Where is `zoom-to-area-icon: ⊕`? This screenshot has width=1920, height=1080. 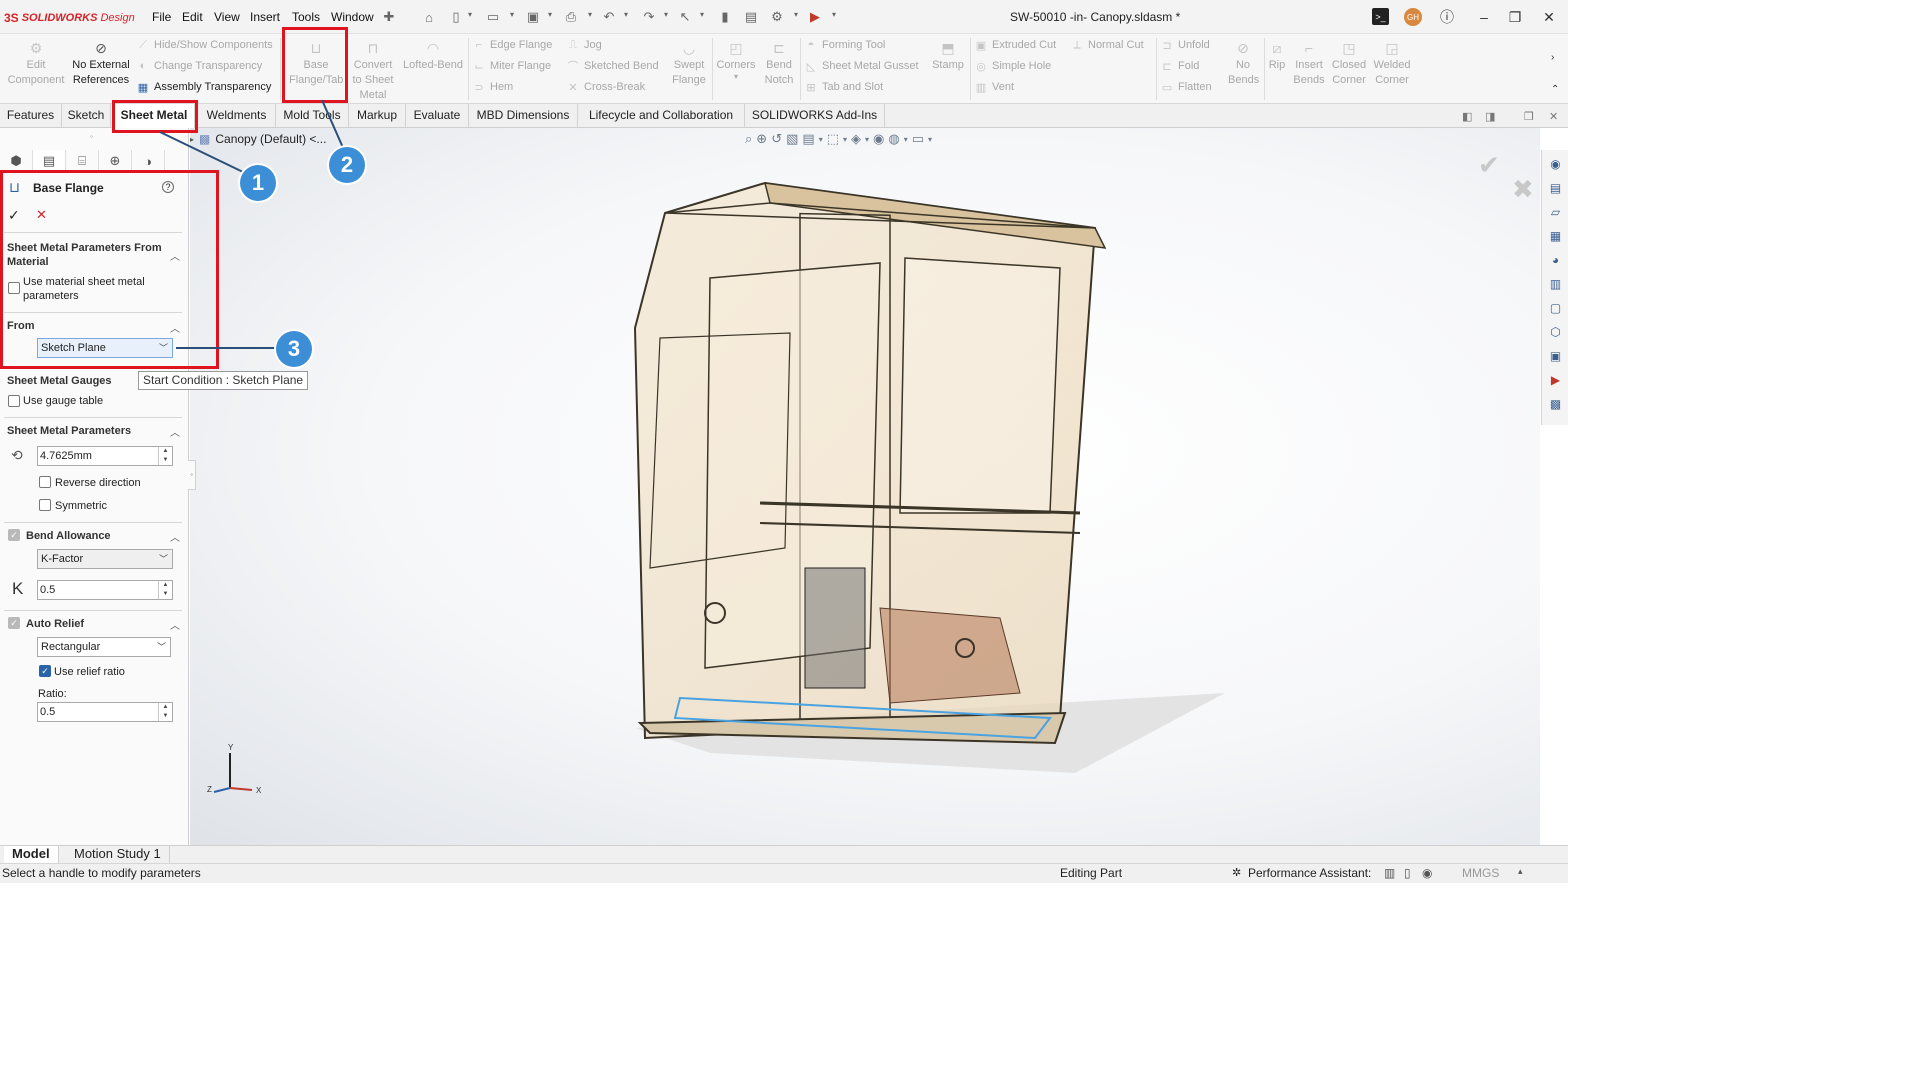
zoom-to-area-icon: ⊕ is located at coordinates (761, 139).